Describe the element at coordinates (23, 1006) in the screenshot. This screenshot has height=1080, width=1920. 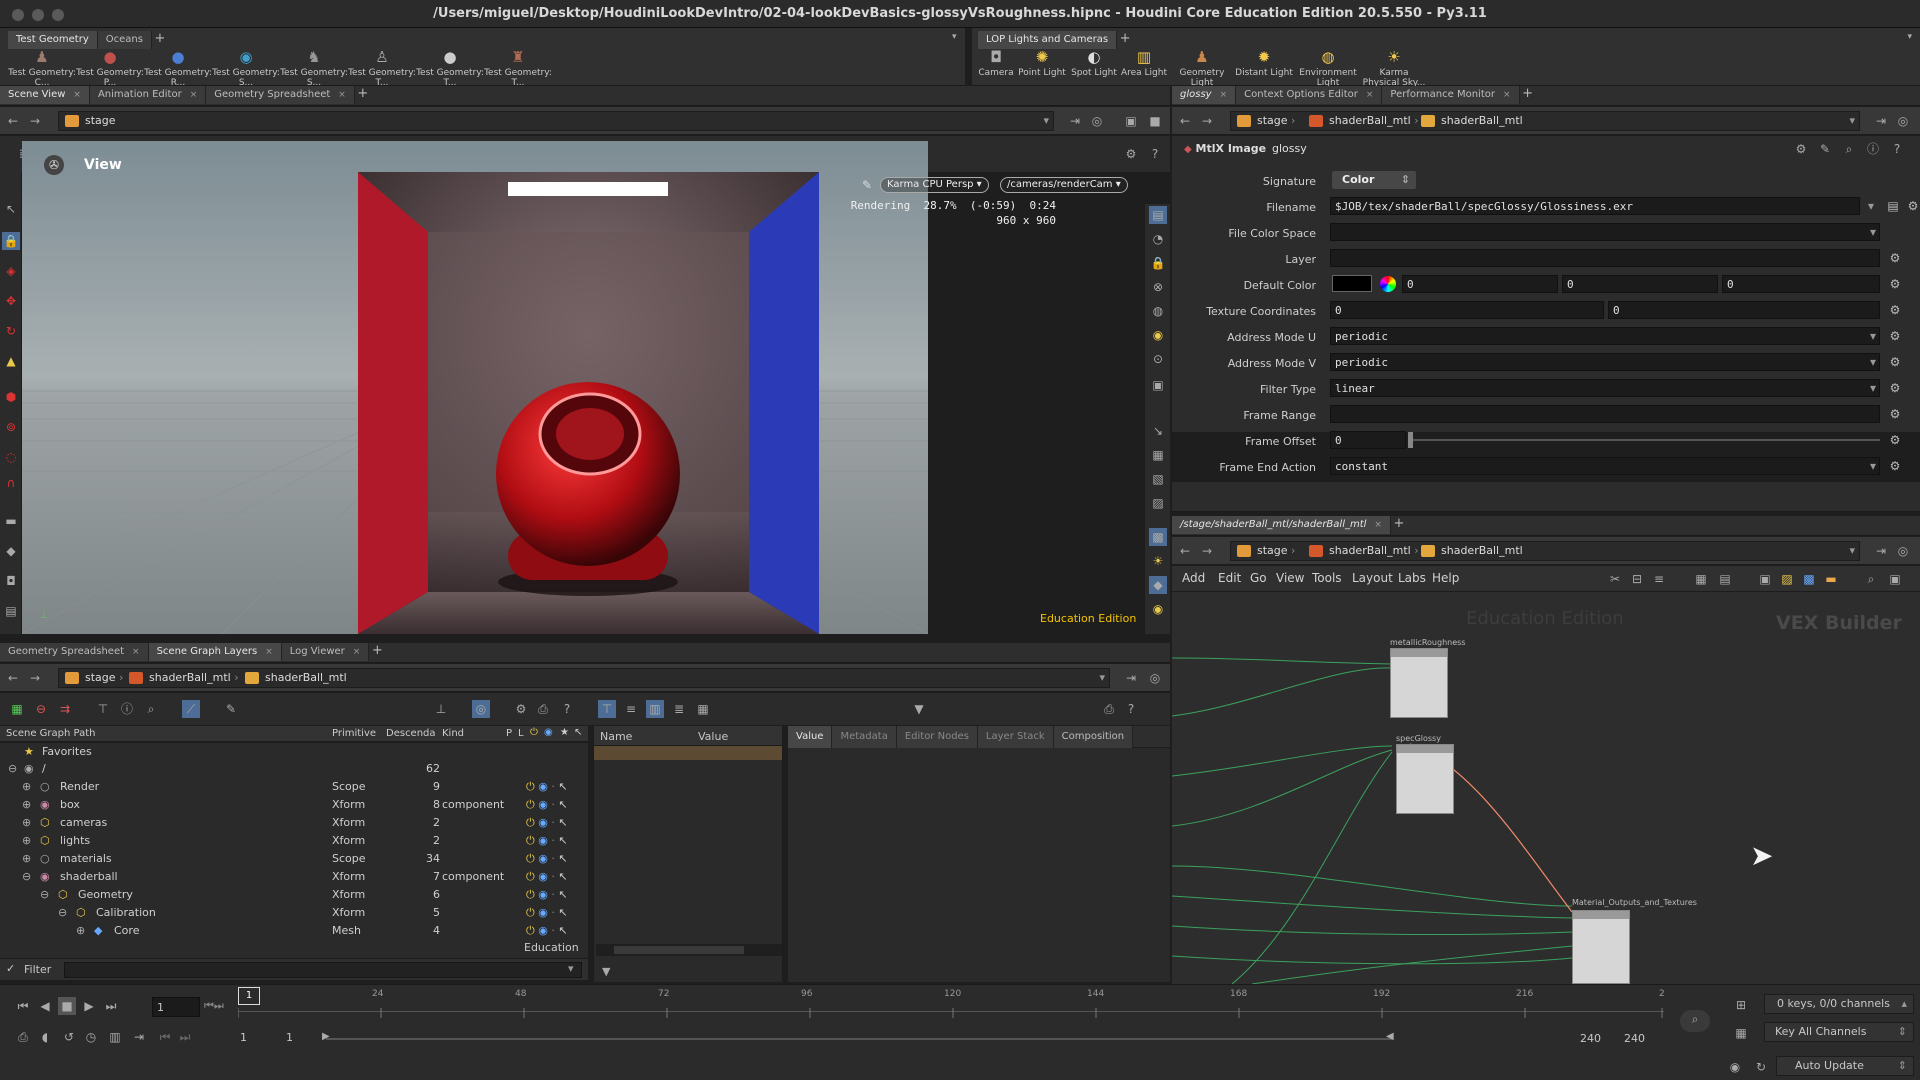
I see `jump-start-icon: ⏮` at that location.